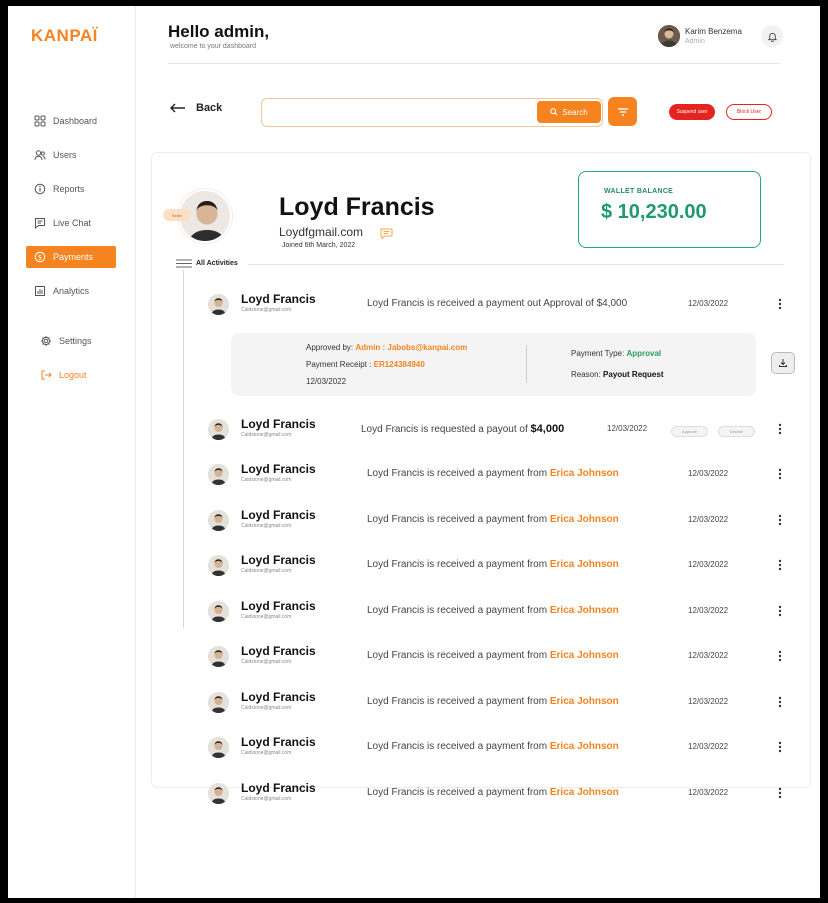 Image resolution: width=828 pixels, height=903 pixels. Describe the element at coordinates (217, 263) in the screenshot. I see `all-activities-label: All Activities` at that location.